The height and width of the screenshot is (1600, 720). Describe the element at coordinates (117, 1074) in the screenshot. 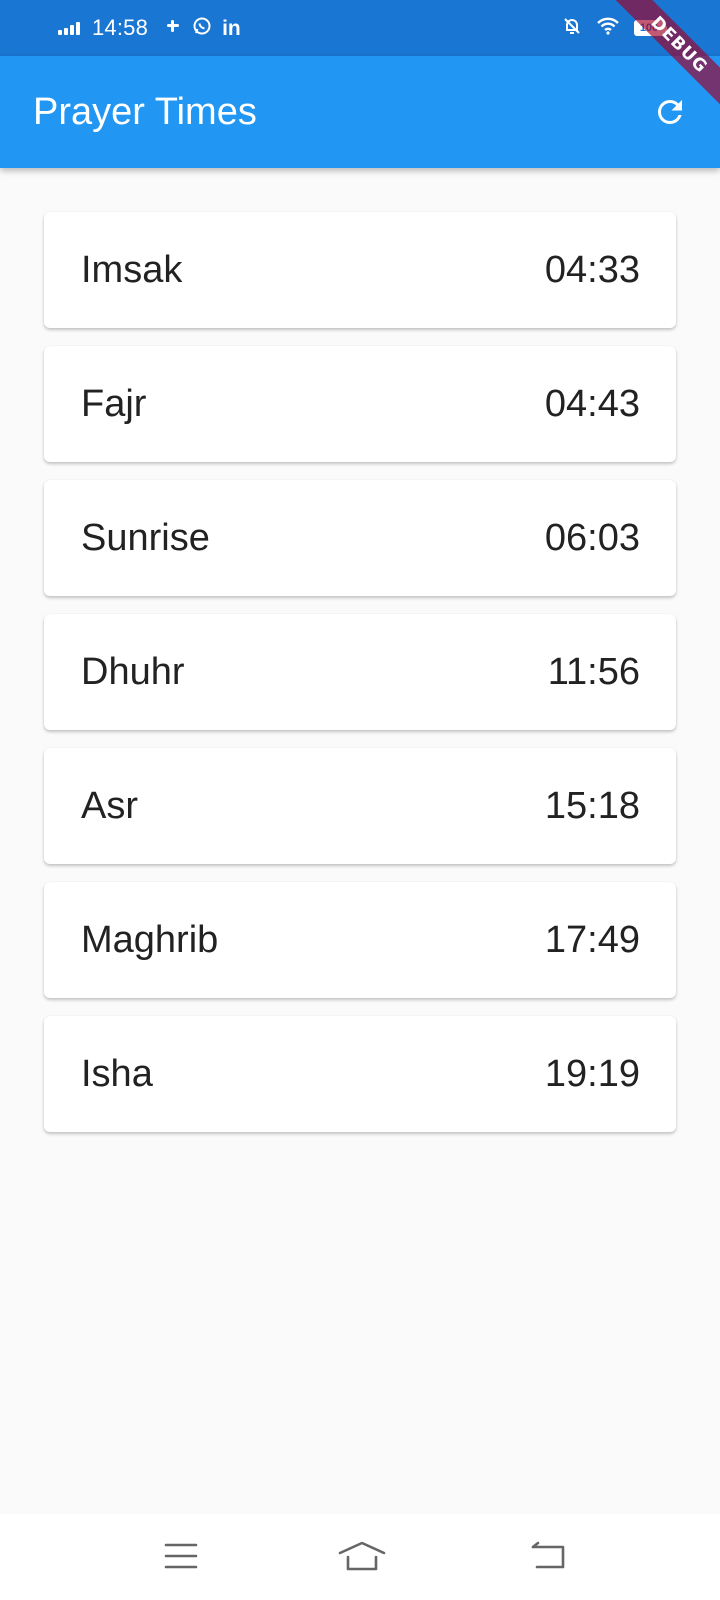

I see `prayer-name: Isha` at that location.